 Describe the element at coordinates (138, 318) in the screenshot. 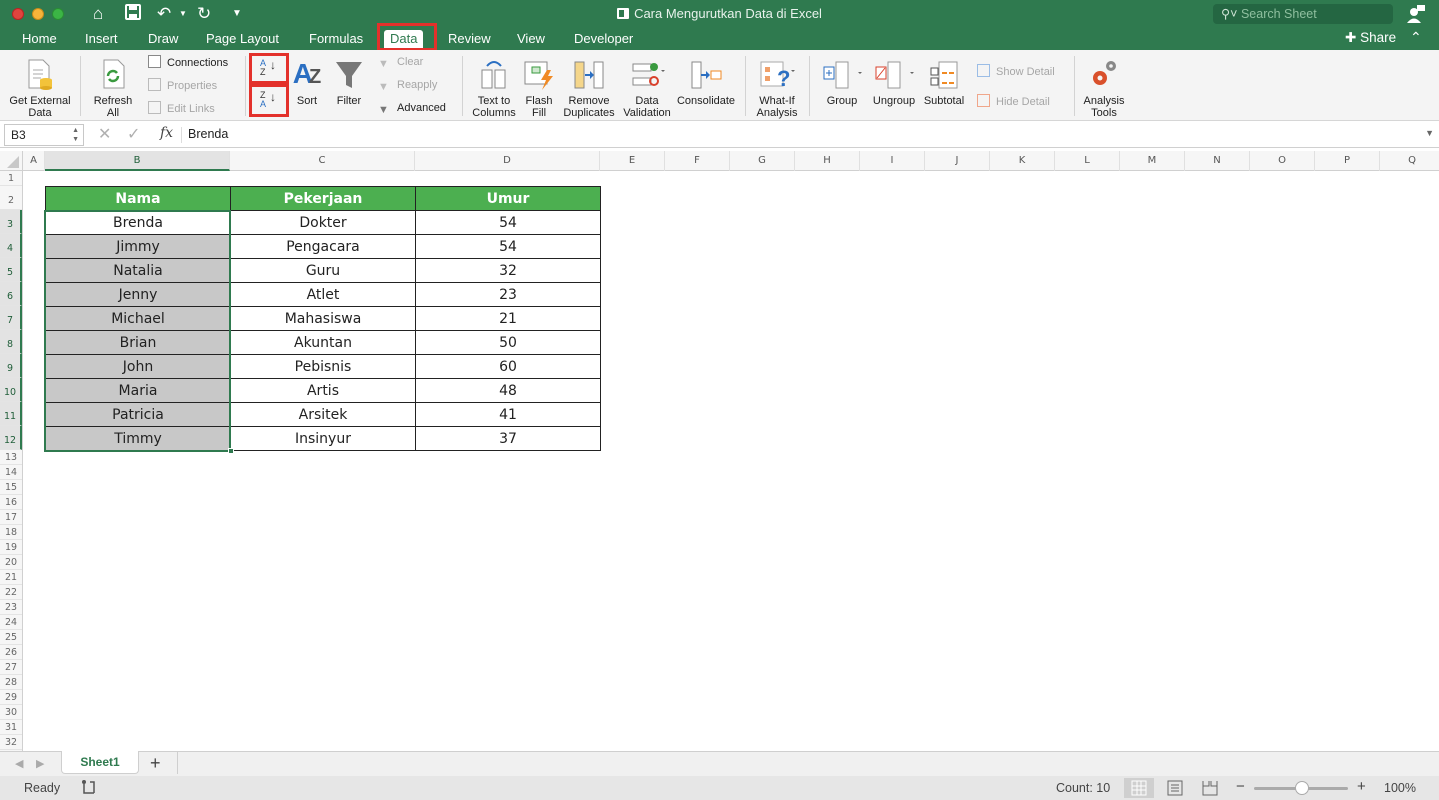

I see `cell-nama: Michael` at that location.